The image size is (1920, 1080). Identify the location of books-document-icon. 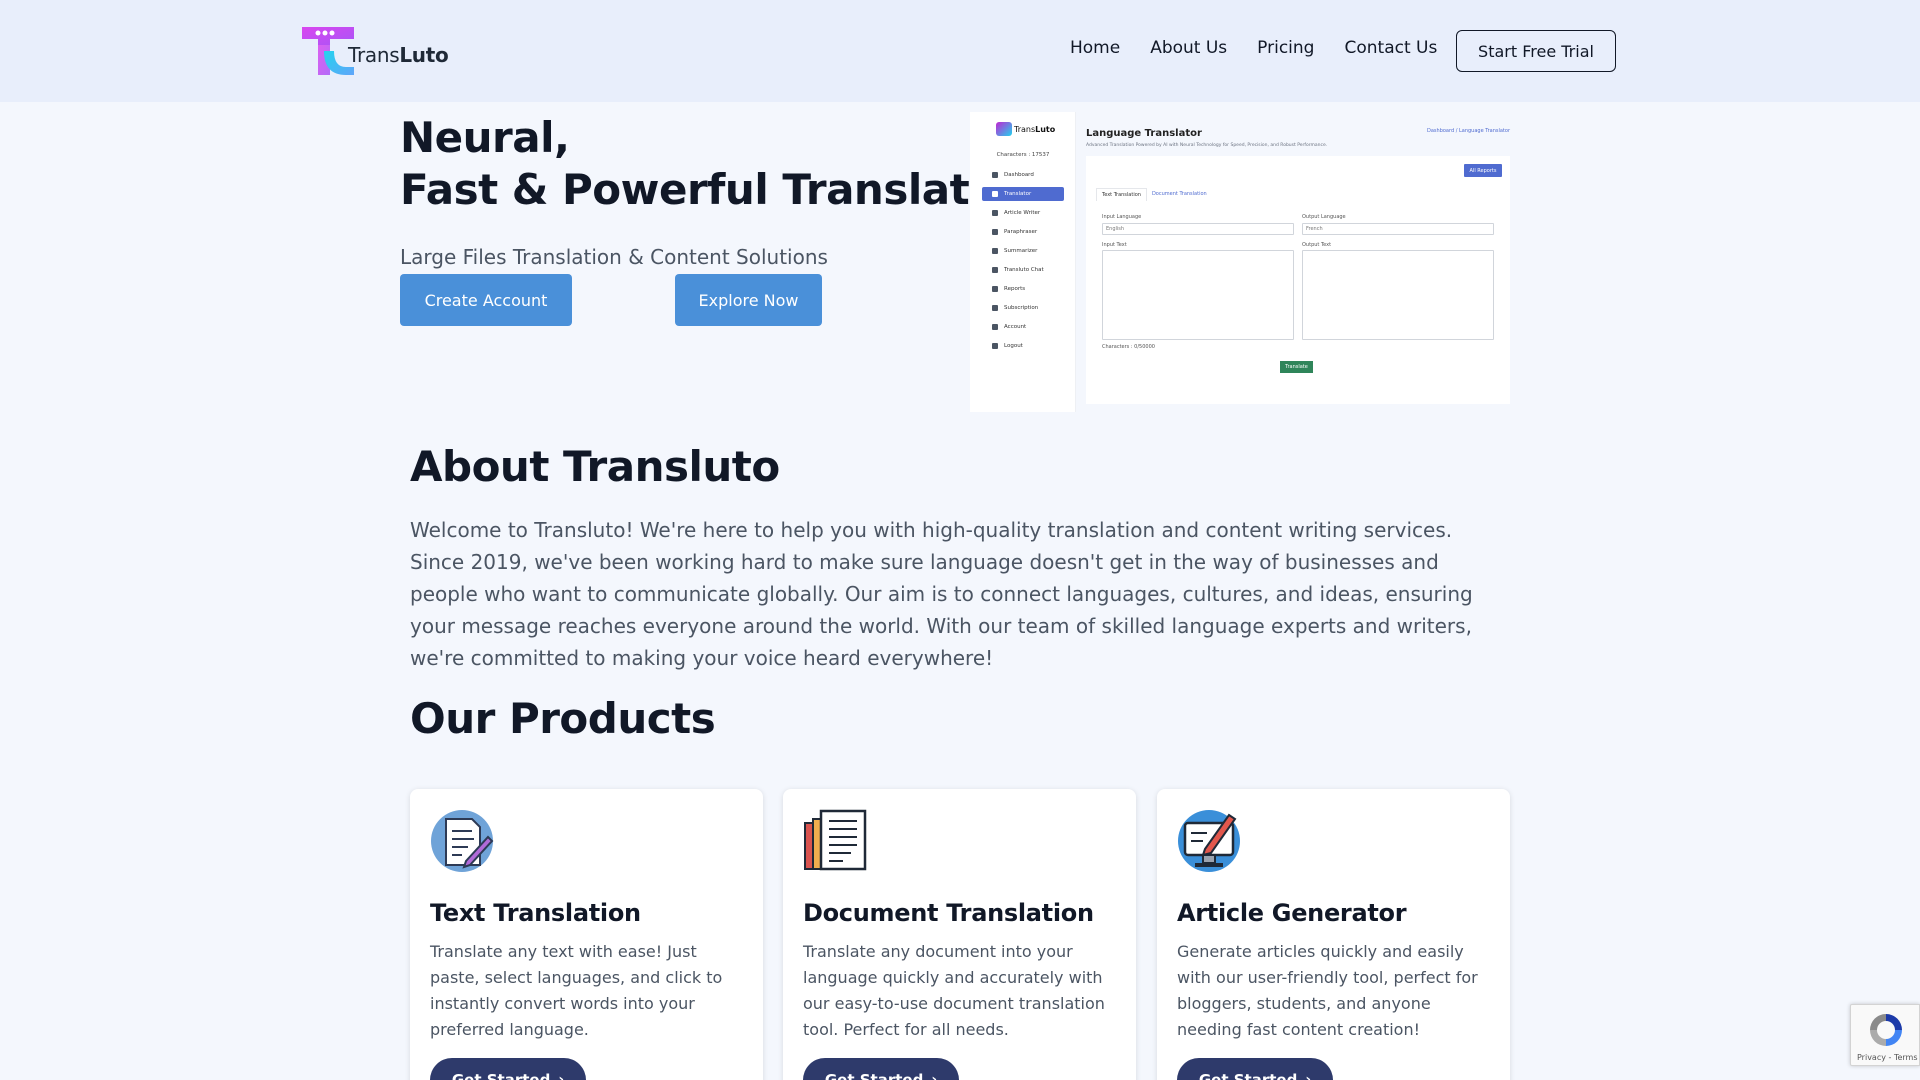
(835, 841).